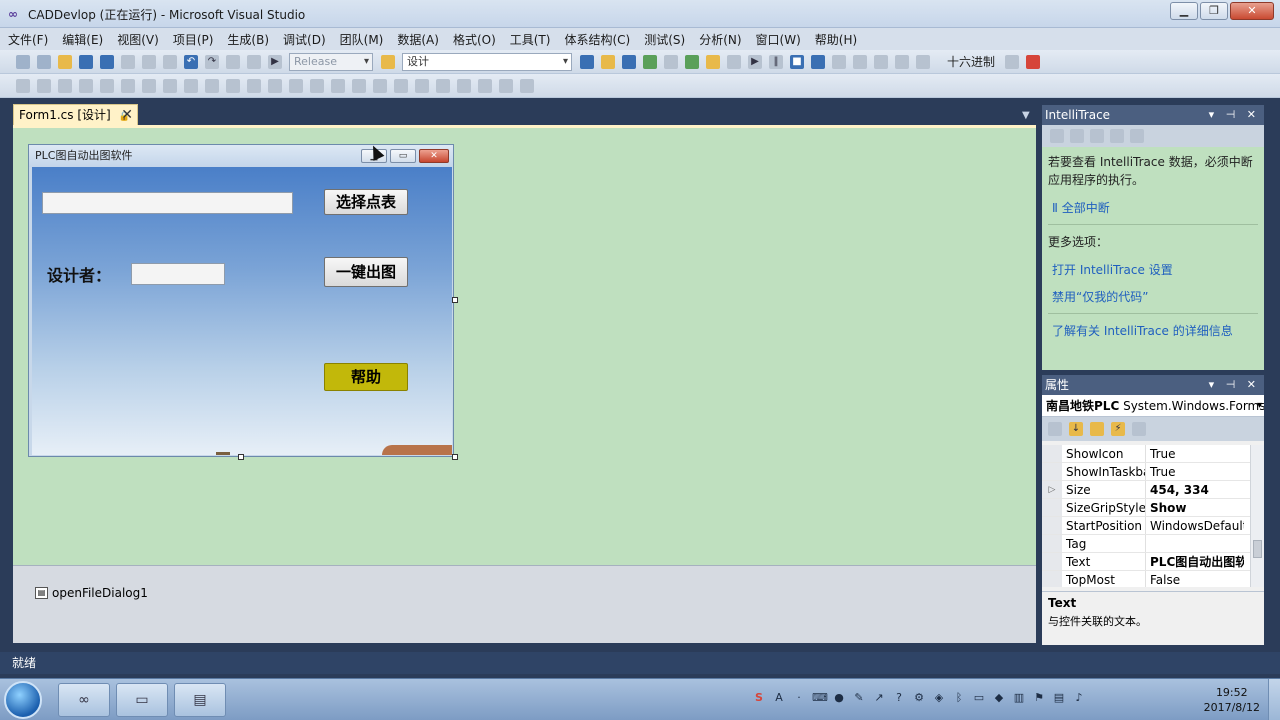 This screenshot has width=1280, height=720. Describe the element at coordinates (1232, 700) in the screenshot. I see `clock: 19:52 2017/8/12` at that location.